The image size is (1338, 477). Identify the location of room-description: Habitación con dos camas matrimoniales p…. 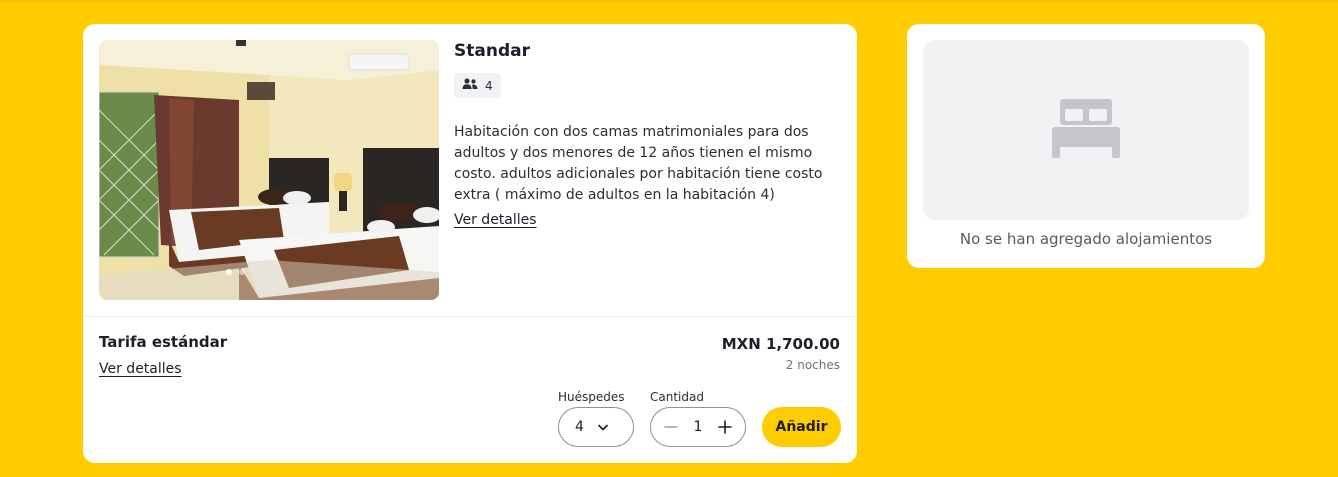
(638, 163).